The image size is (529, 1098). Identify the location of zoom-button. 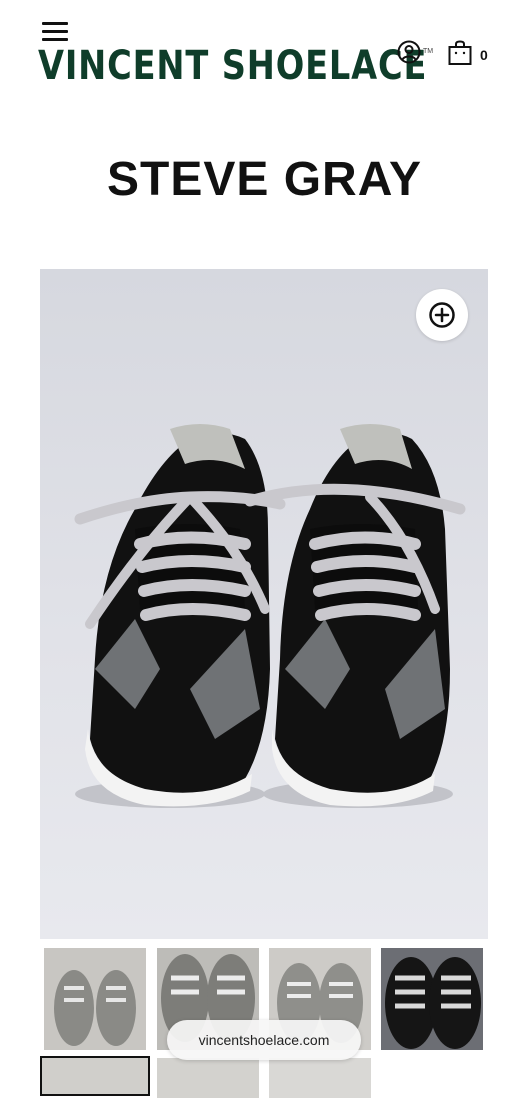
(442, 315).